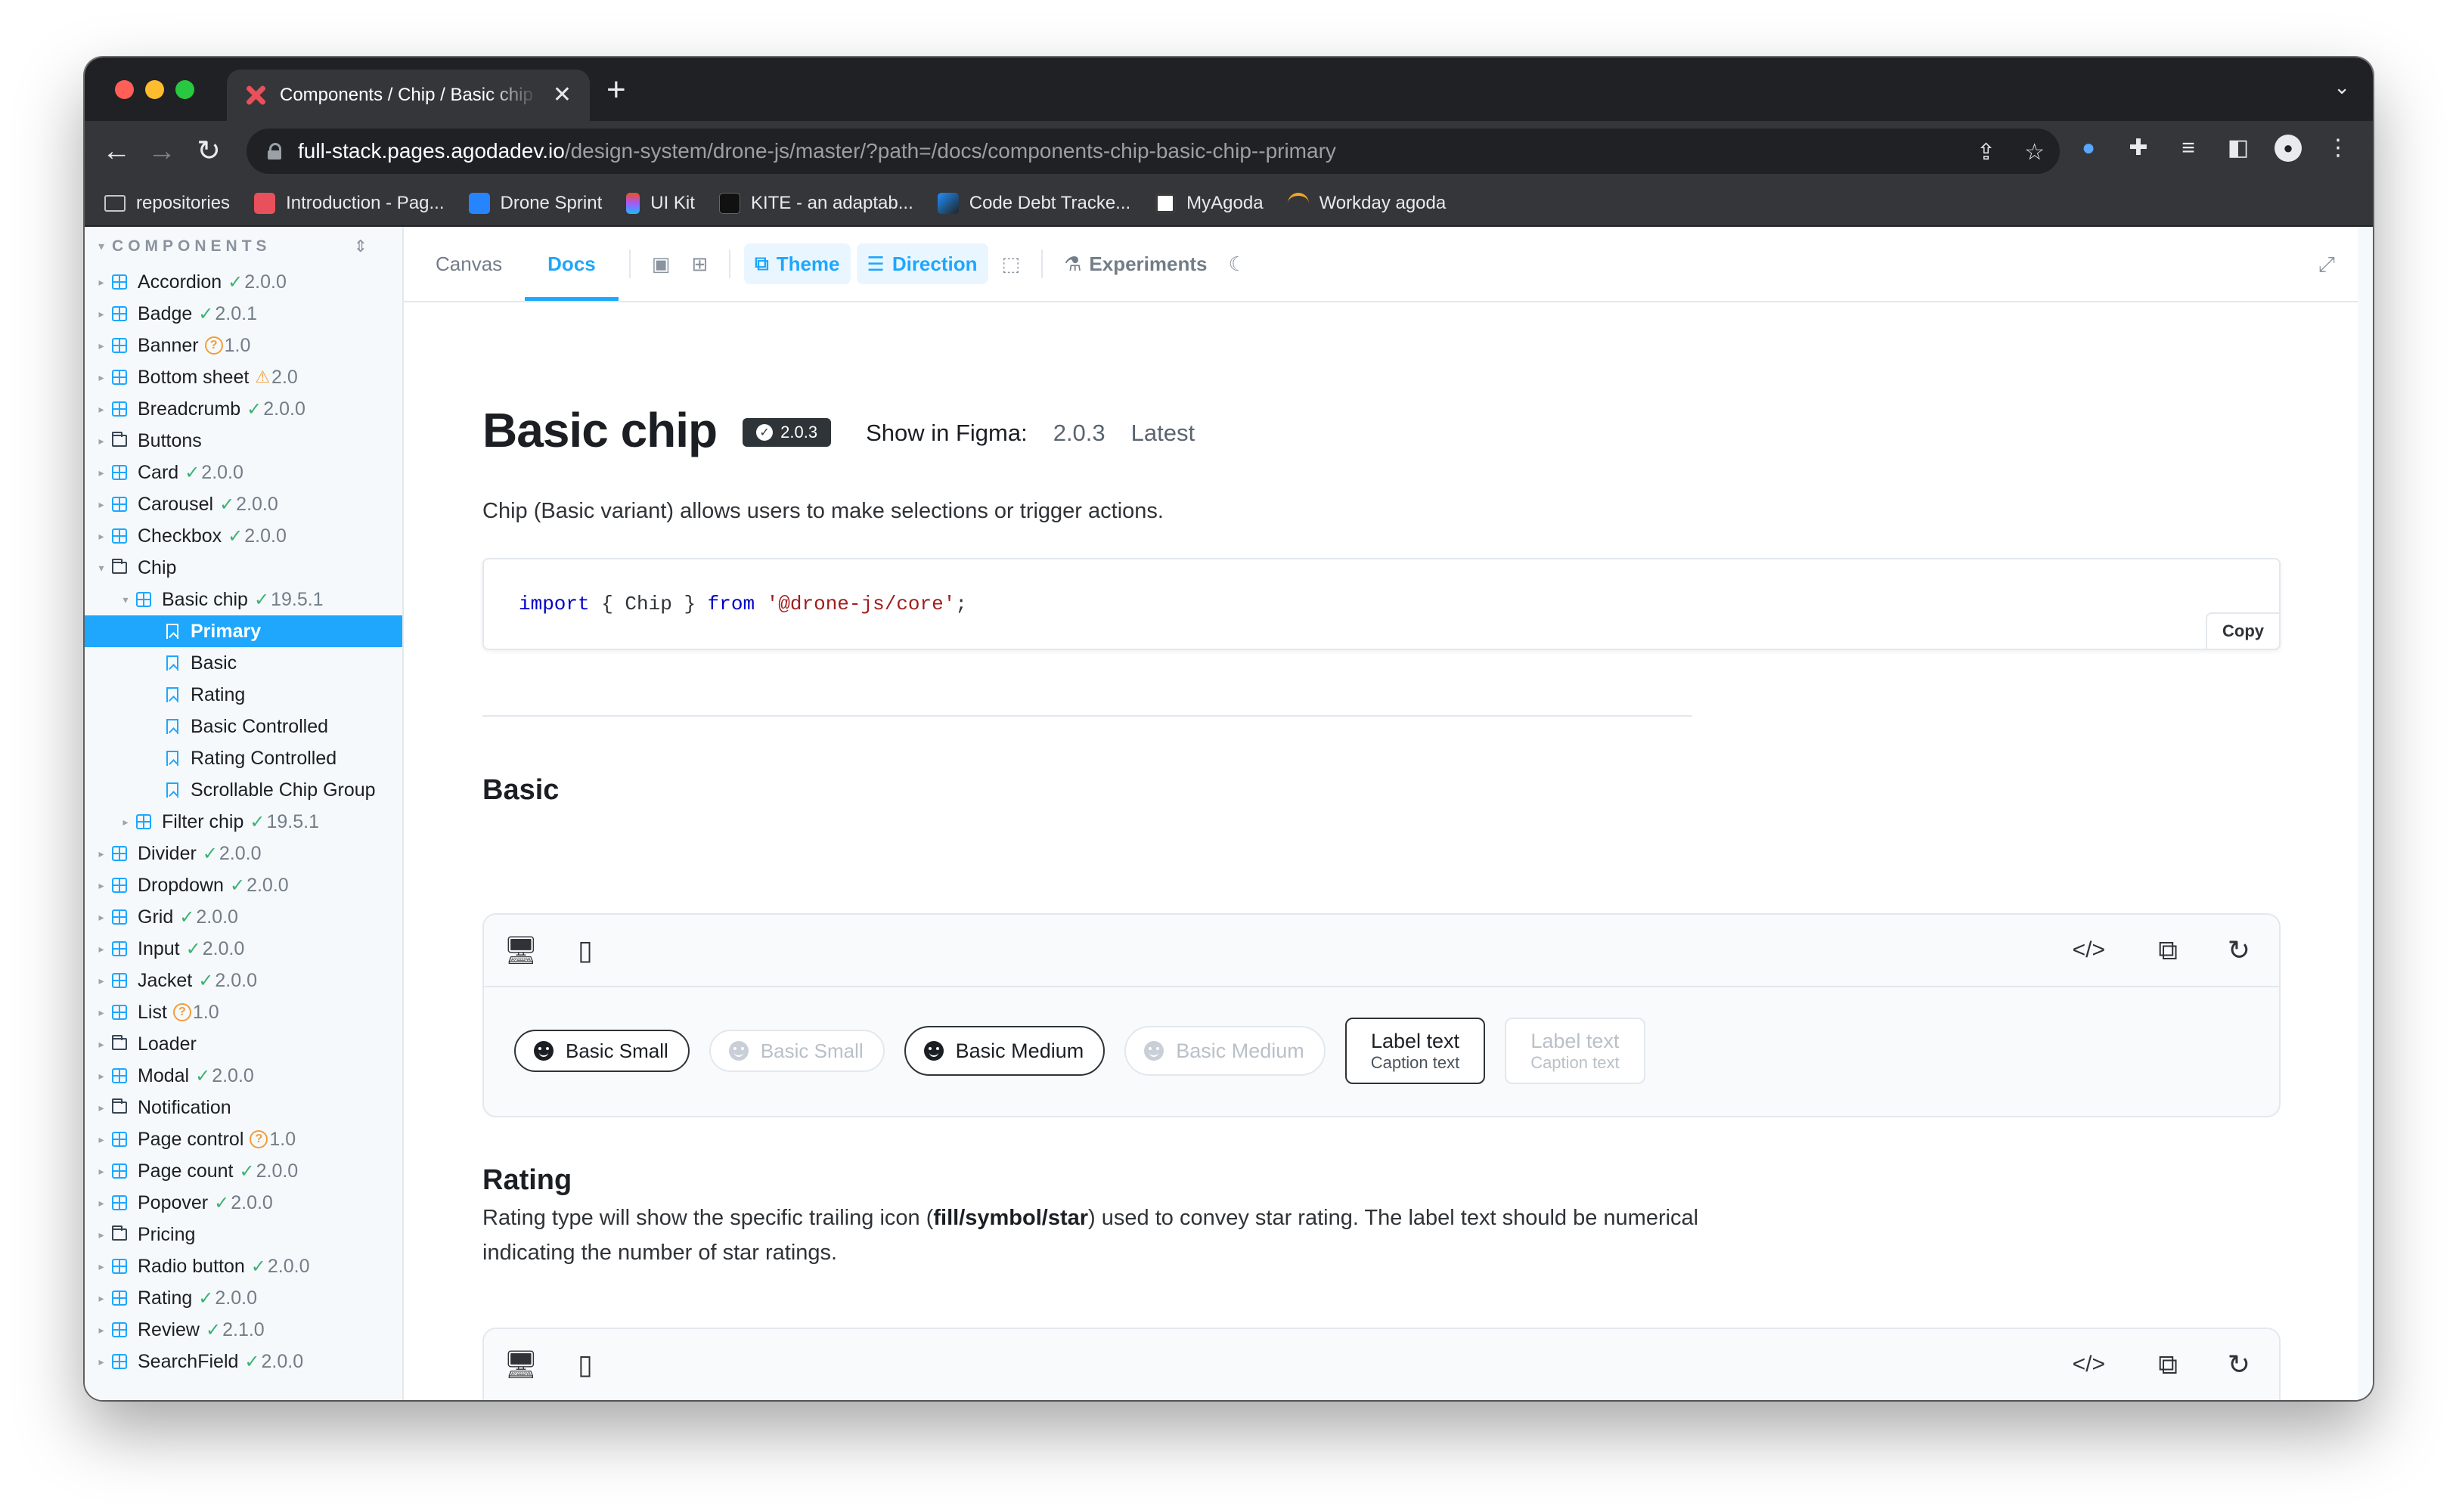 This screenshot has width=2456, height=1512. What do you see at coordinates (243, 441) in the screenshot?
I see `sidebar-item-buttons: ▸ Buttons` at bounding box center [243, 441].